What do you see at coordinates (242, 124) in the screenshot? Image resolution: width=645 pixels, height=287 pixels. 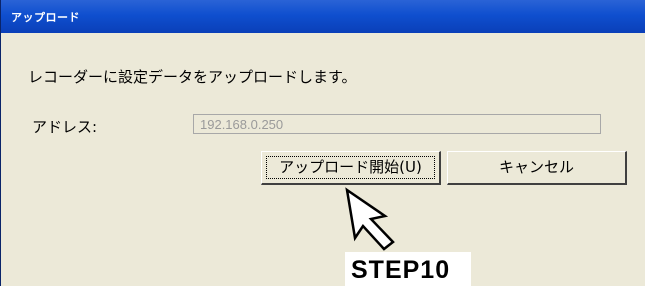 I see `address-value: 192.168.0.250` at bounding box center [242, 124].